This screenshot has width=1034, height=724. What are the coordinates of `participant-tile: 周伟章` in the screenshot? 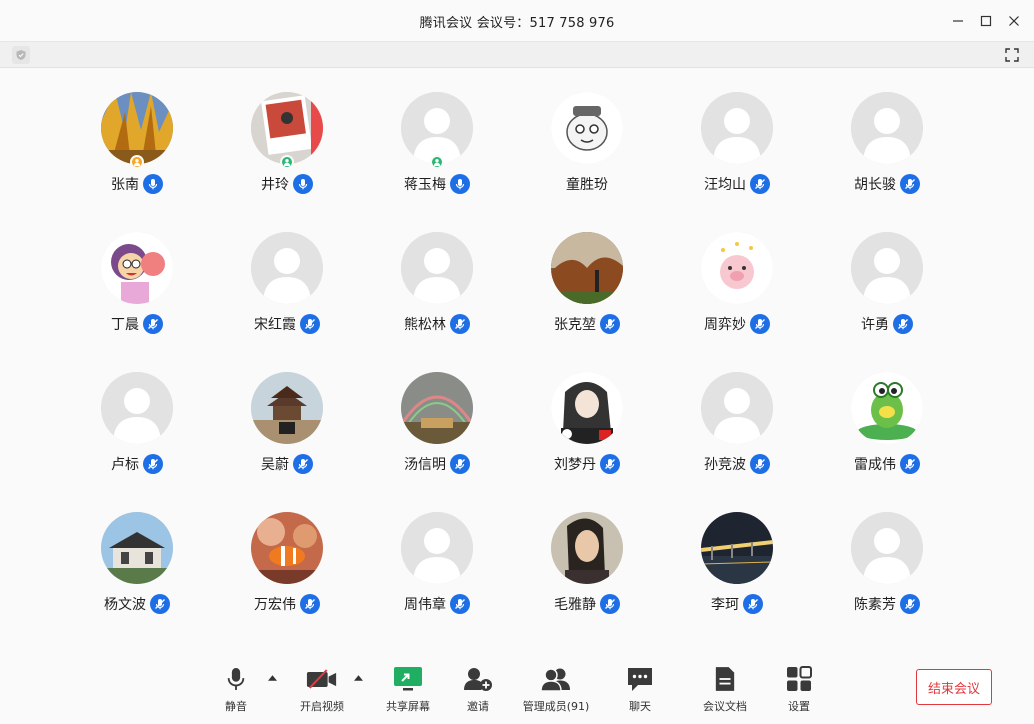 It's located at (437, 582).